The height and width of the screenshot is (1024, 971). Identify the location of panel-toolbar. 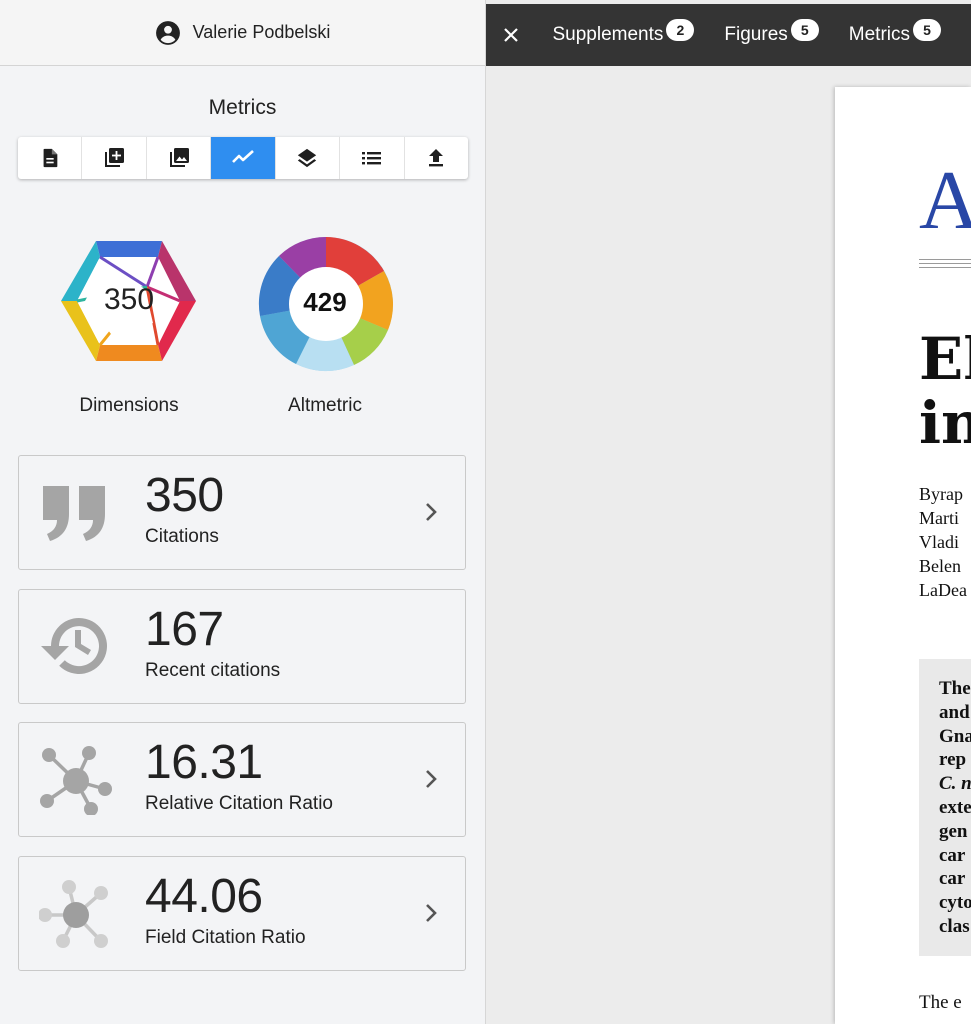
(243, 158).